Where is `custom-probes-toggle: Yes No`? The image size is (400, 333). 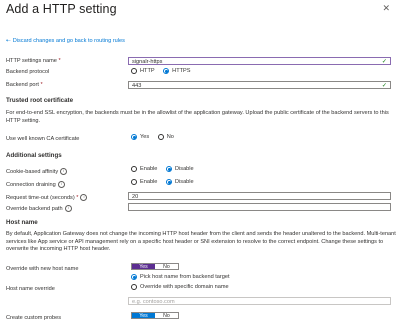 custom-probes-toggle: Yes No is located at coordinates (155, 315).